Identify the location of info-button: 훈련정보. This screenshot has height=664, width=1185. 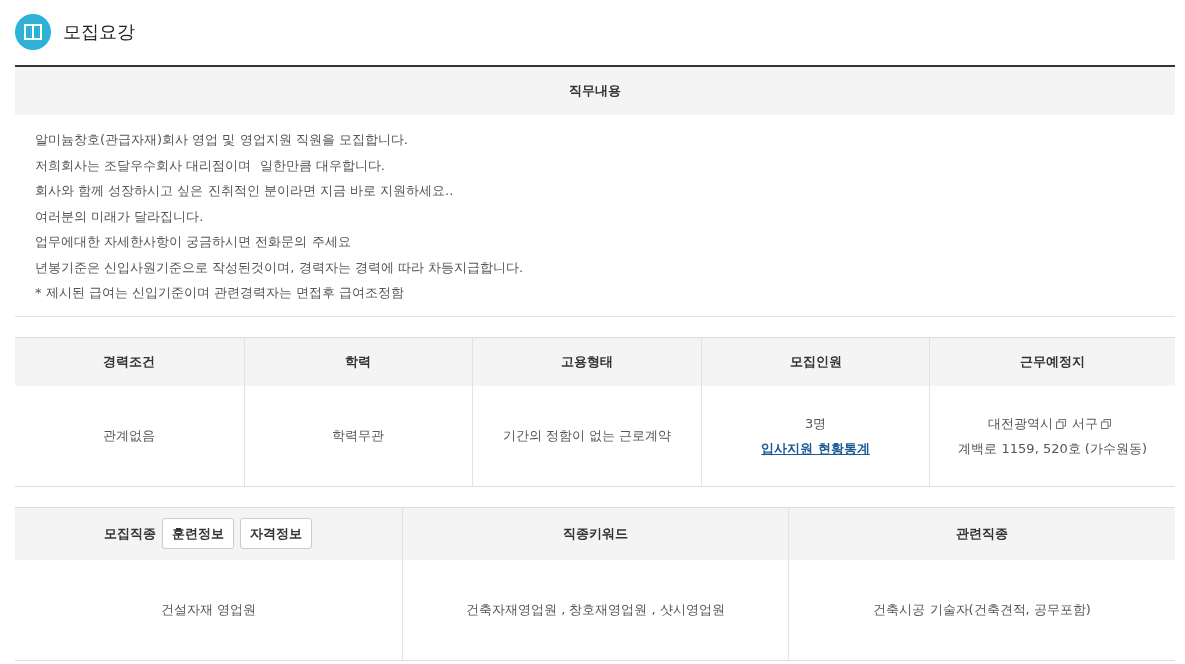
(198, 533).